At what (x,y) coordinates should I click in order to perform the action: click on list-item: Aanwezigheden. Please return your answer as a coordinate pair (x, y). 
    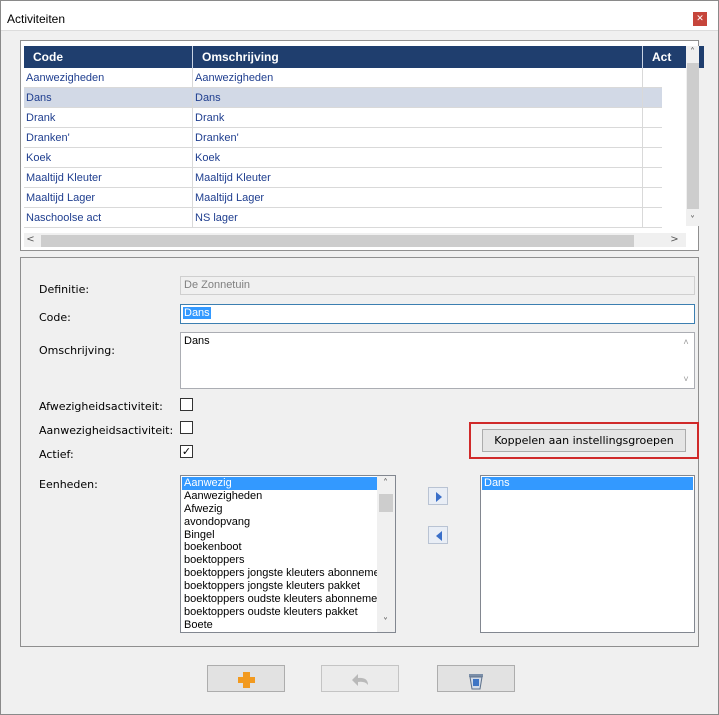
    Looking at the image, I should click on (279, 496).